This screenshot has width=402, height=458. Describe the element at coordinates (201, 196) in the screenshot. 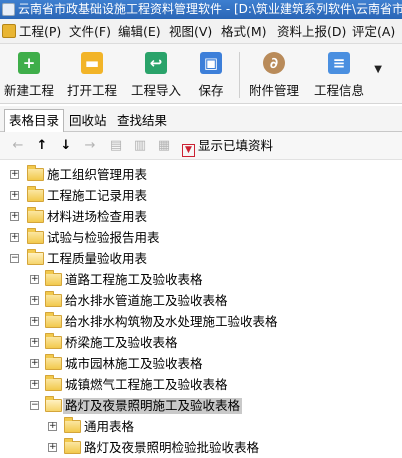

I see `tree-node: + 工程施工记录用表` at that location.